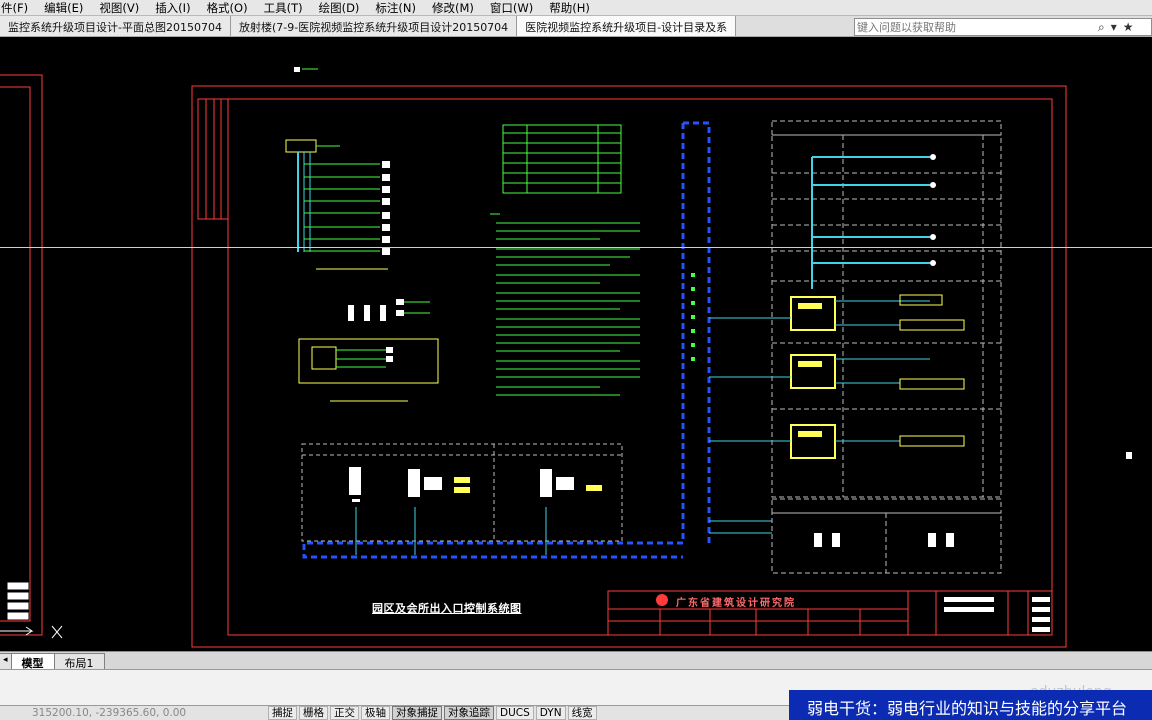 This screenshot has width=1152, height=720. What do you see at coordinates (282, 713) in the screenshot?
I see `toggle-snap: 捕捉` at bounding box center [282, 713].